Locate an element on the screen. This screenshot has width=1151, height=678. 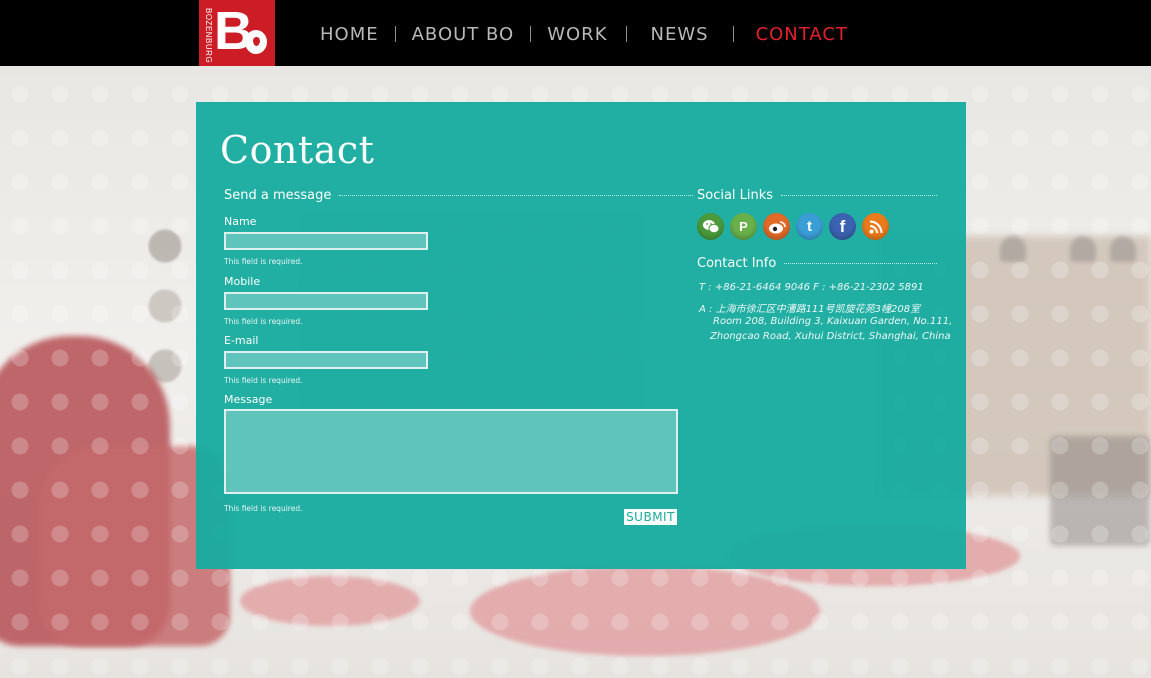
message-label: Message is located at coordinates (248, 399).